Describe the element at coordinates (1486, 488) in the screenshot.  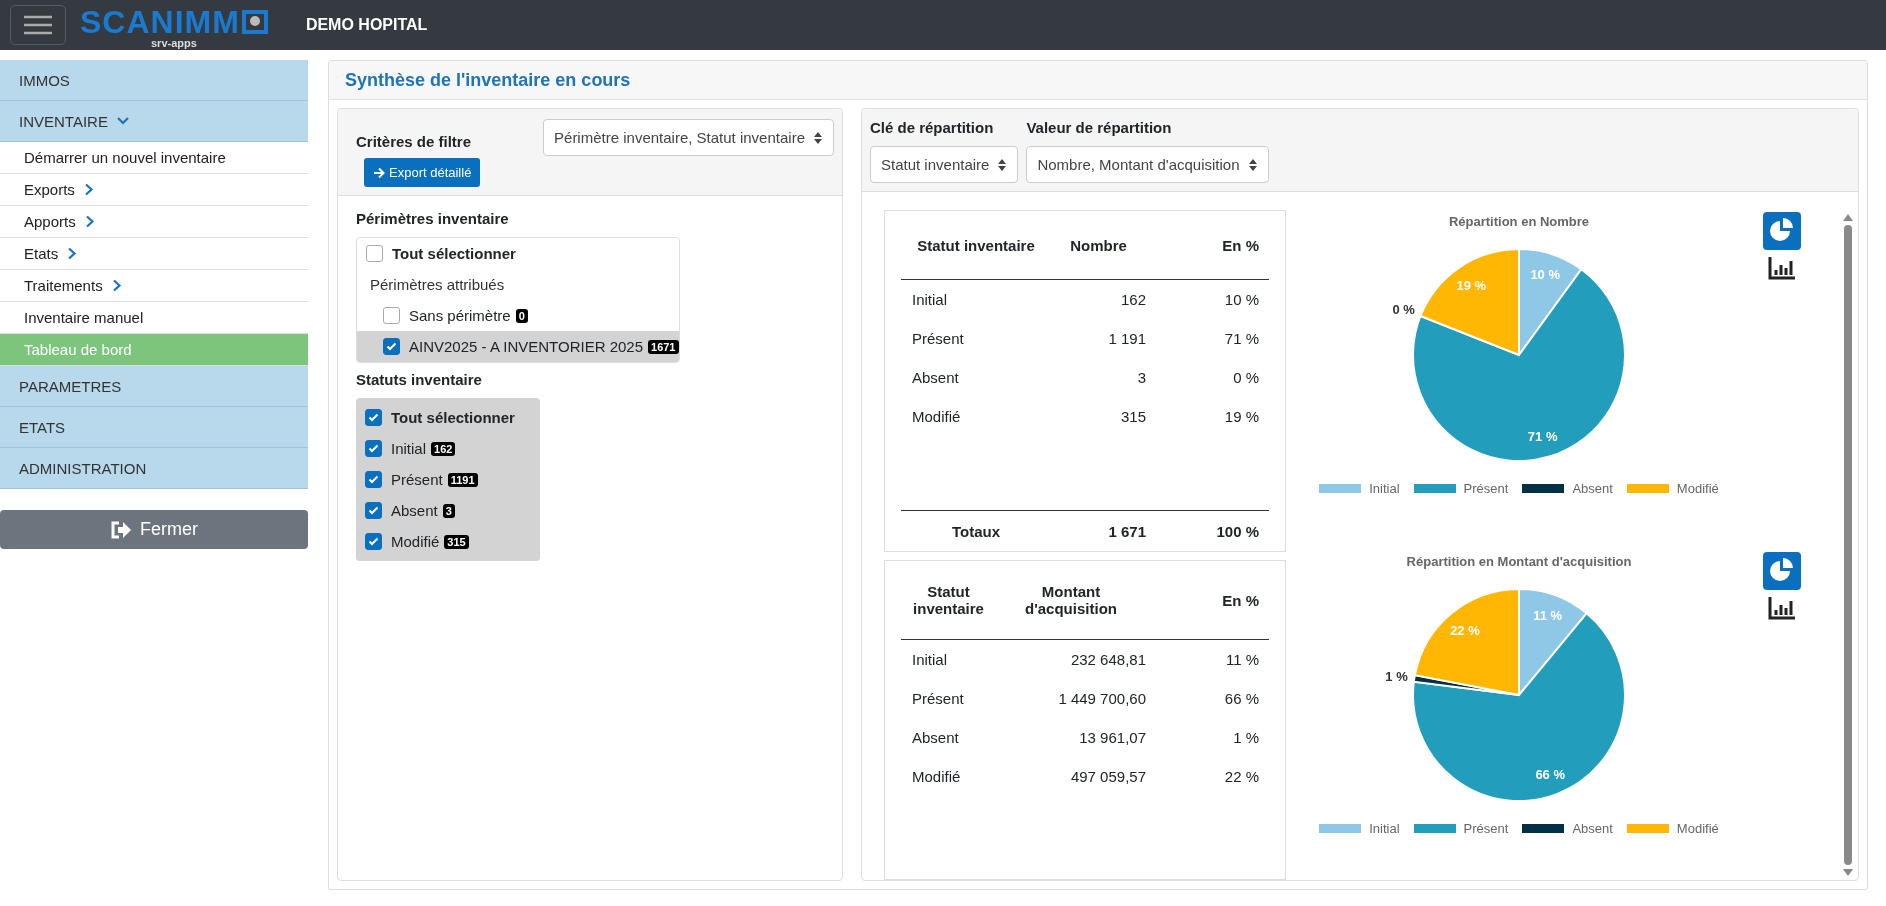
I see `legend-label: Présent` at that location.